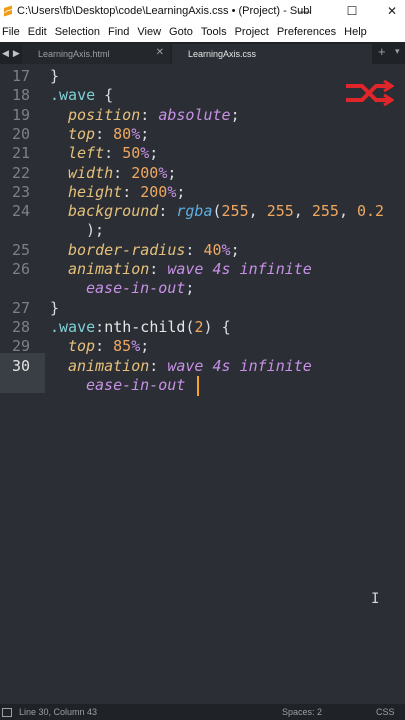 This screenshot has width=405, height=720. What do you see at coordinates (306, 32) in the screenshot?
I see `menu-preferences: Preferences` at bounding box center [306, 32].